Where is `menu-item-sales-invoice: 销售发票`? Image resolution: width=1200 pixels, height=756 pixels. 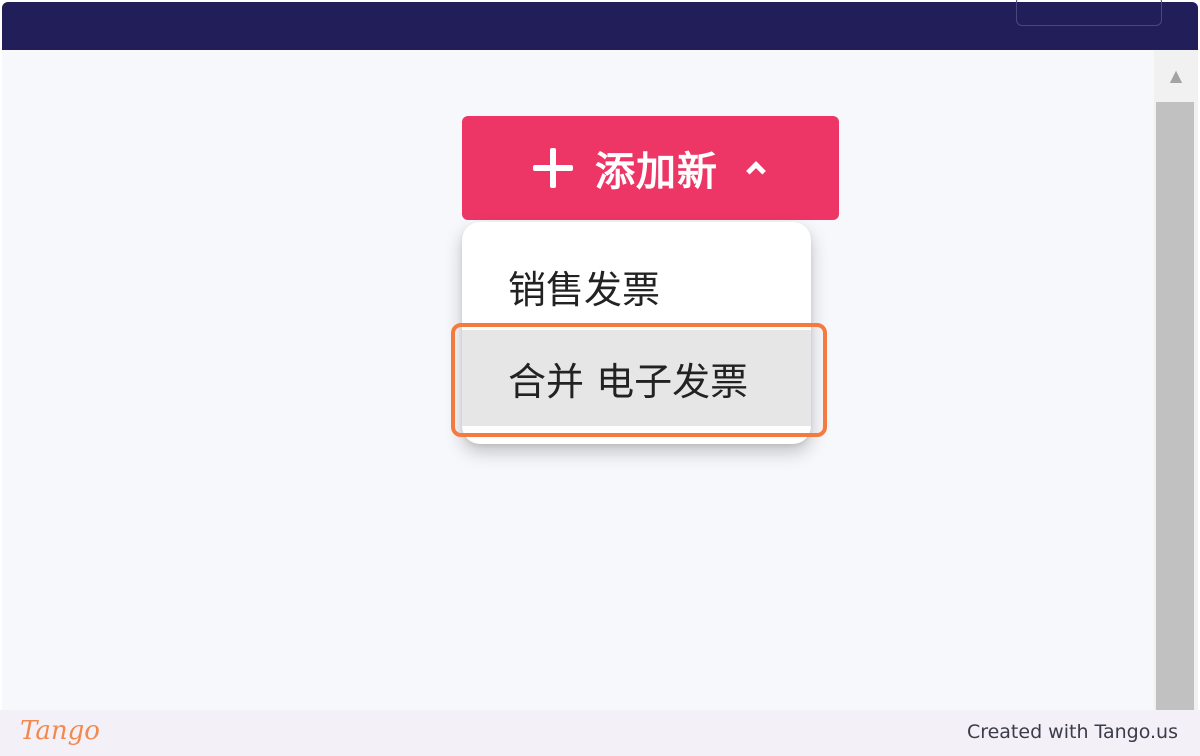 menu-item-sales-invoice: 销售发票 is located at coordinates (636, 286).